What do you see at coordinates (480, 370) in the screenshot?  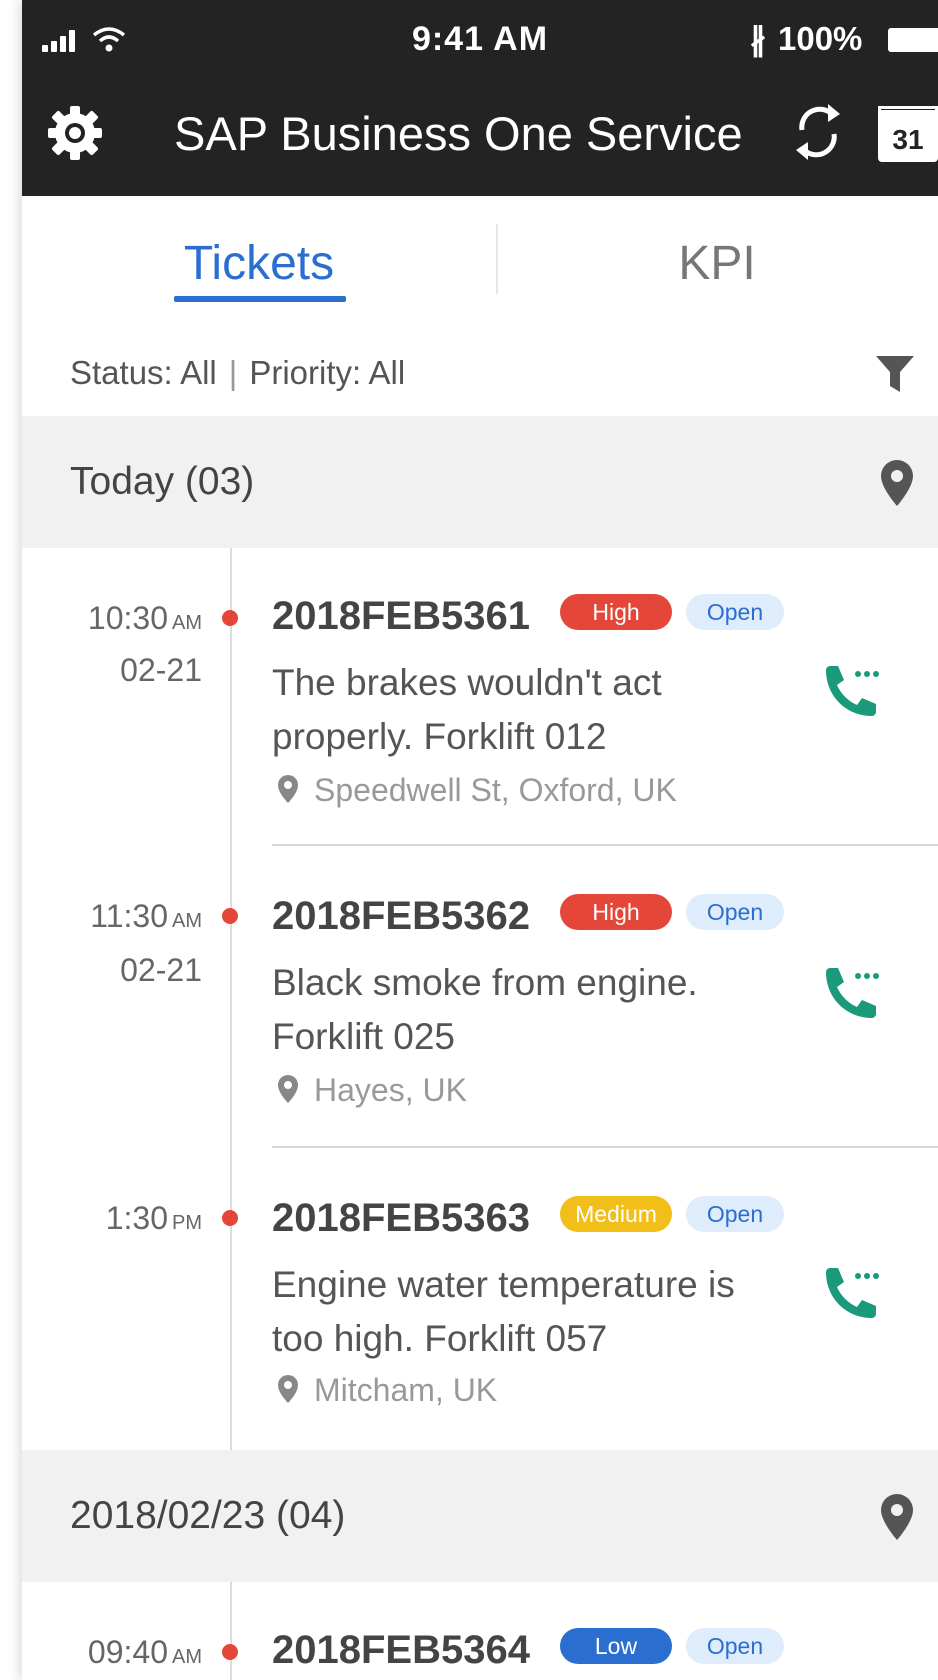 I see `filter-bar: Status: All | Priority: All` at bounding box center [480, 370].